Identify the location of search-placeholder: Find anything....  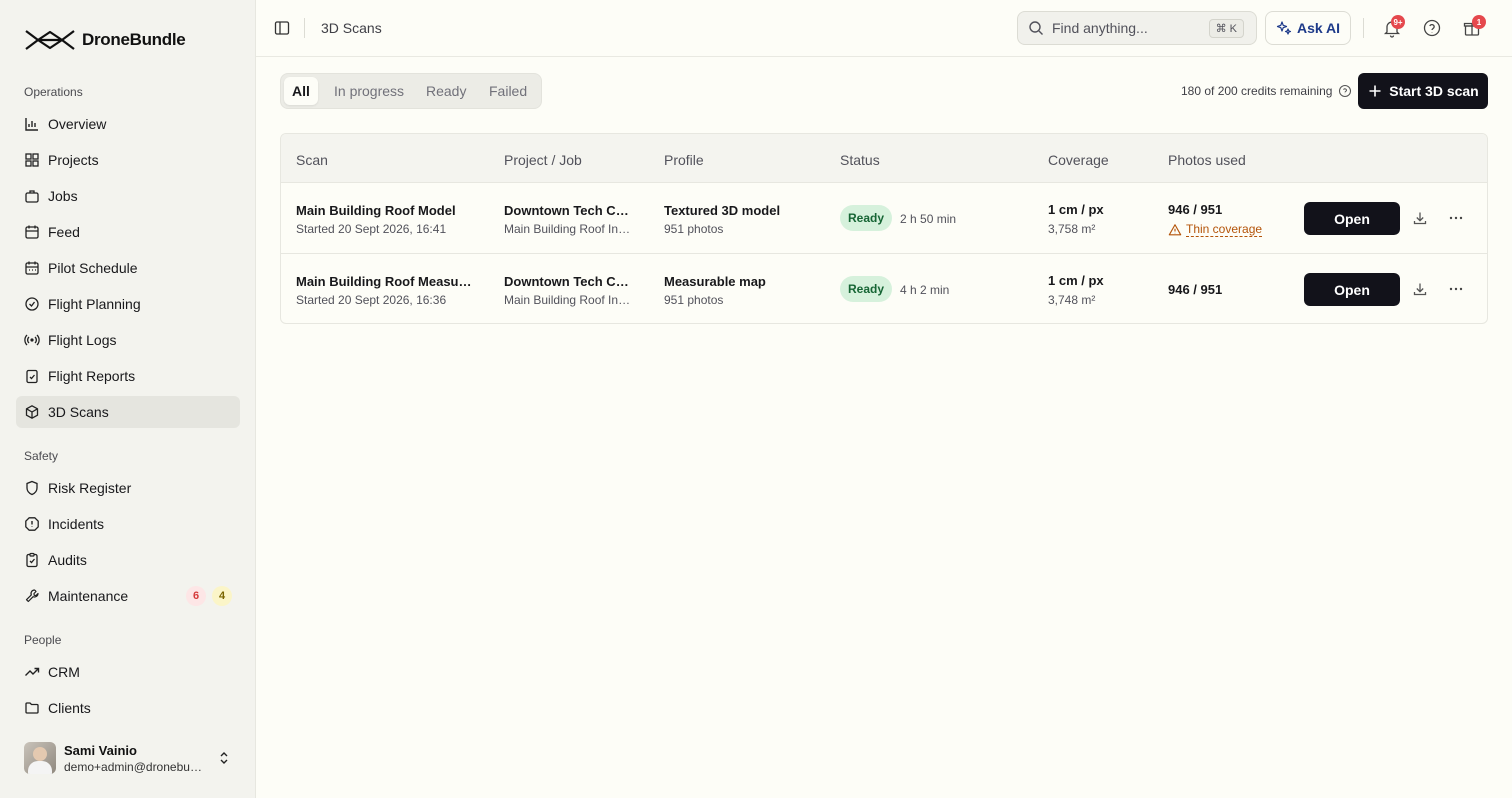
(1100, 28).